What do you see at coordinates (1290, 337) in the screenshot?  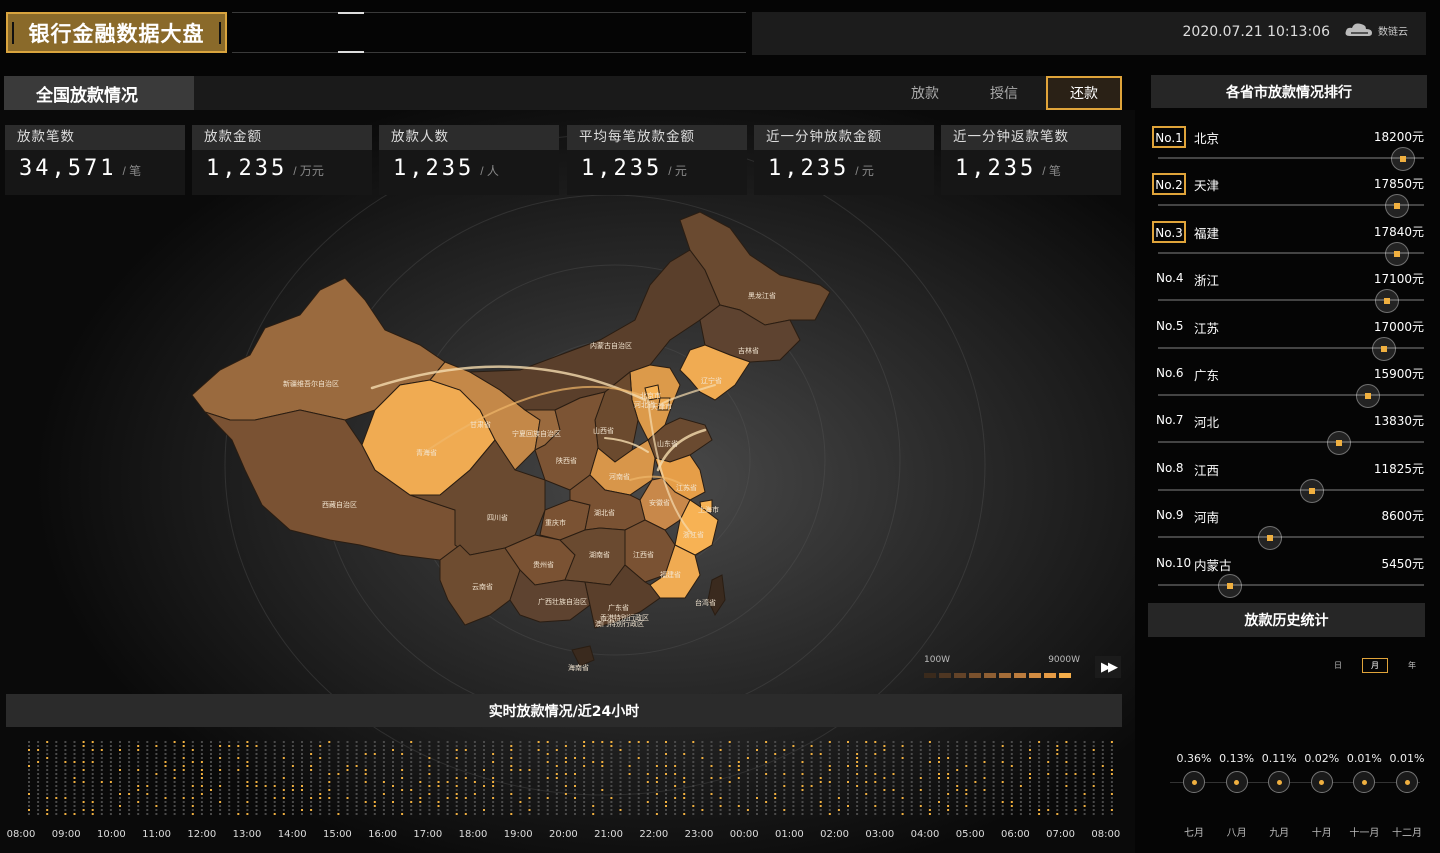 I see `ranking-row: No.5 江苏 17000元` at bounding box center [1290, 337].